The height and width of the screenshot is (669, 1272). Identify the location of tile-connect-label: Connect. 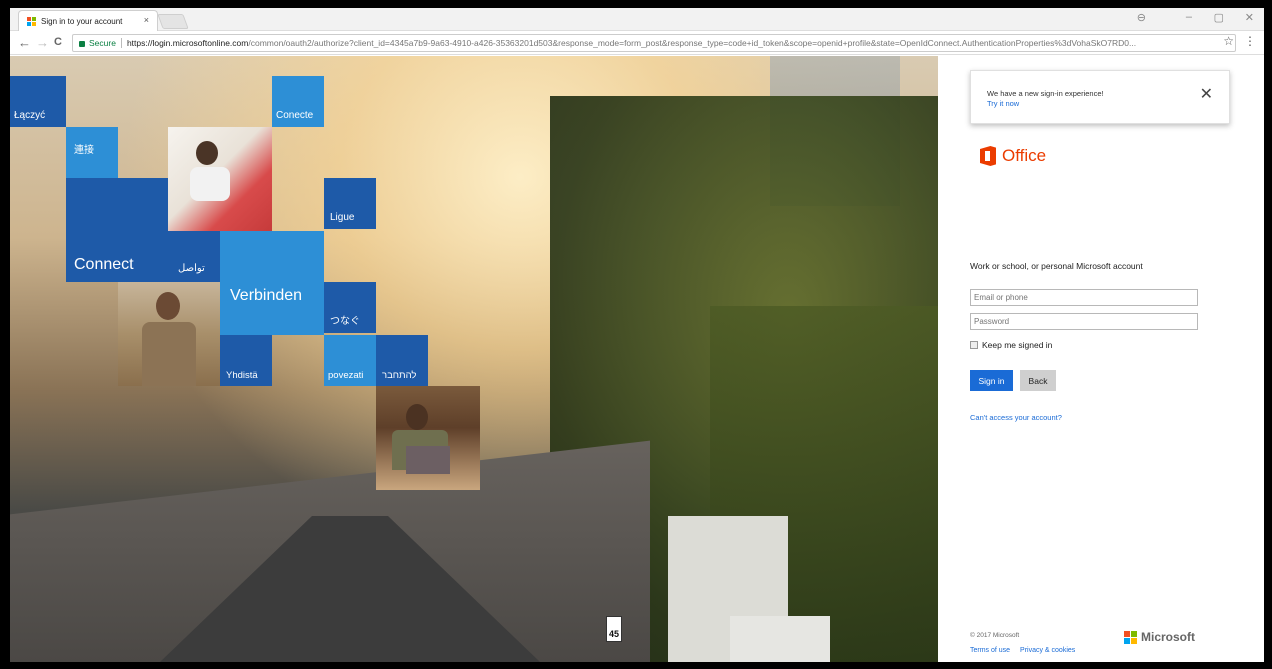
(104, 264).